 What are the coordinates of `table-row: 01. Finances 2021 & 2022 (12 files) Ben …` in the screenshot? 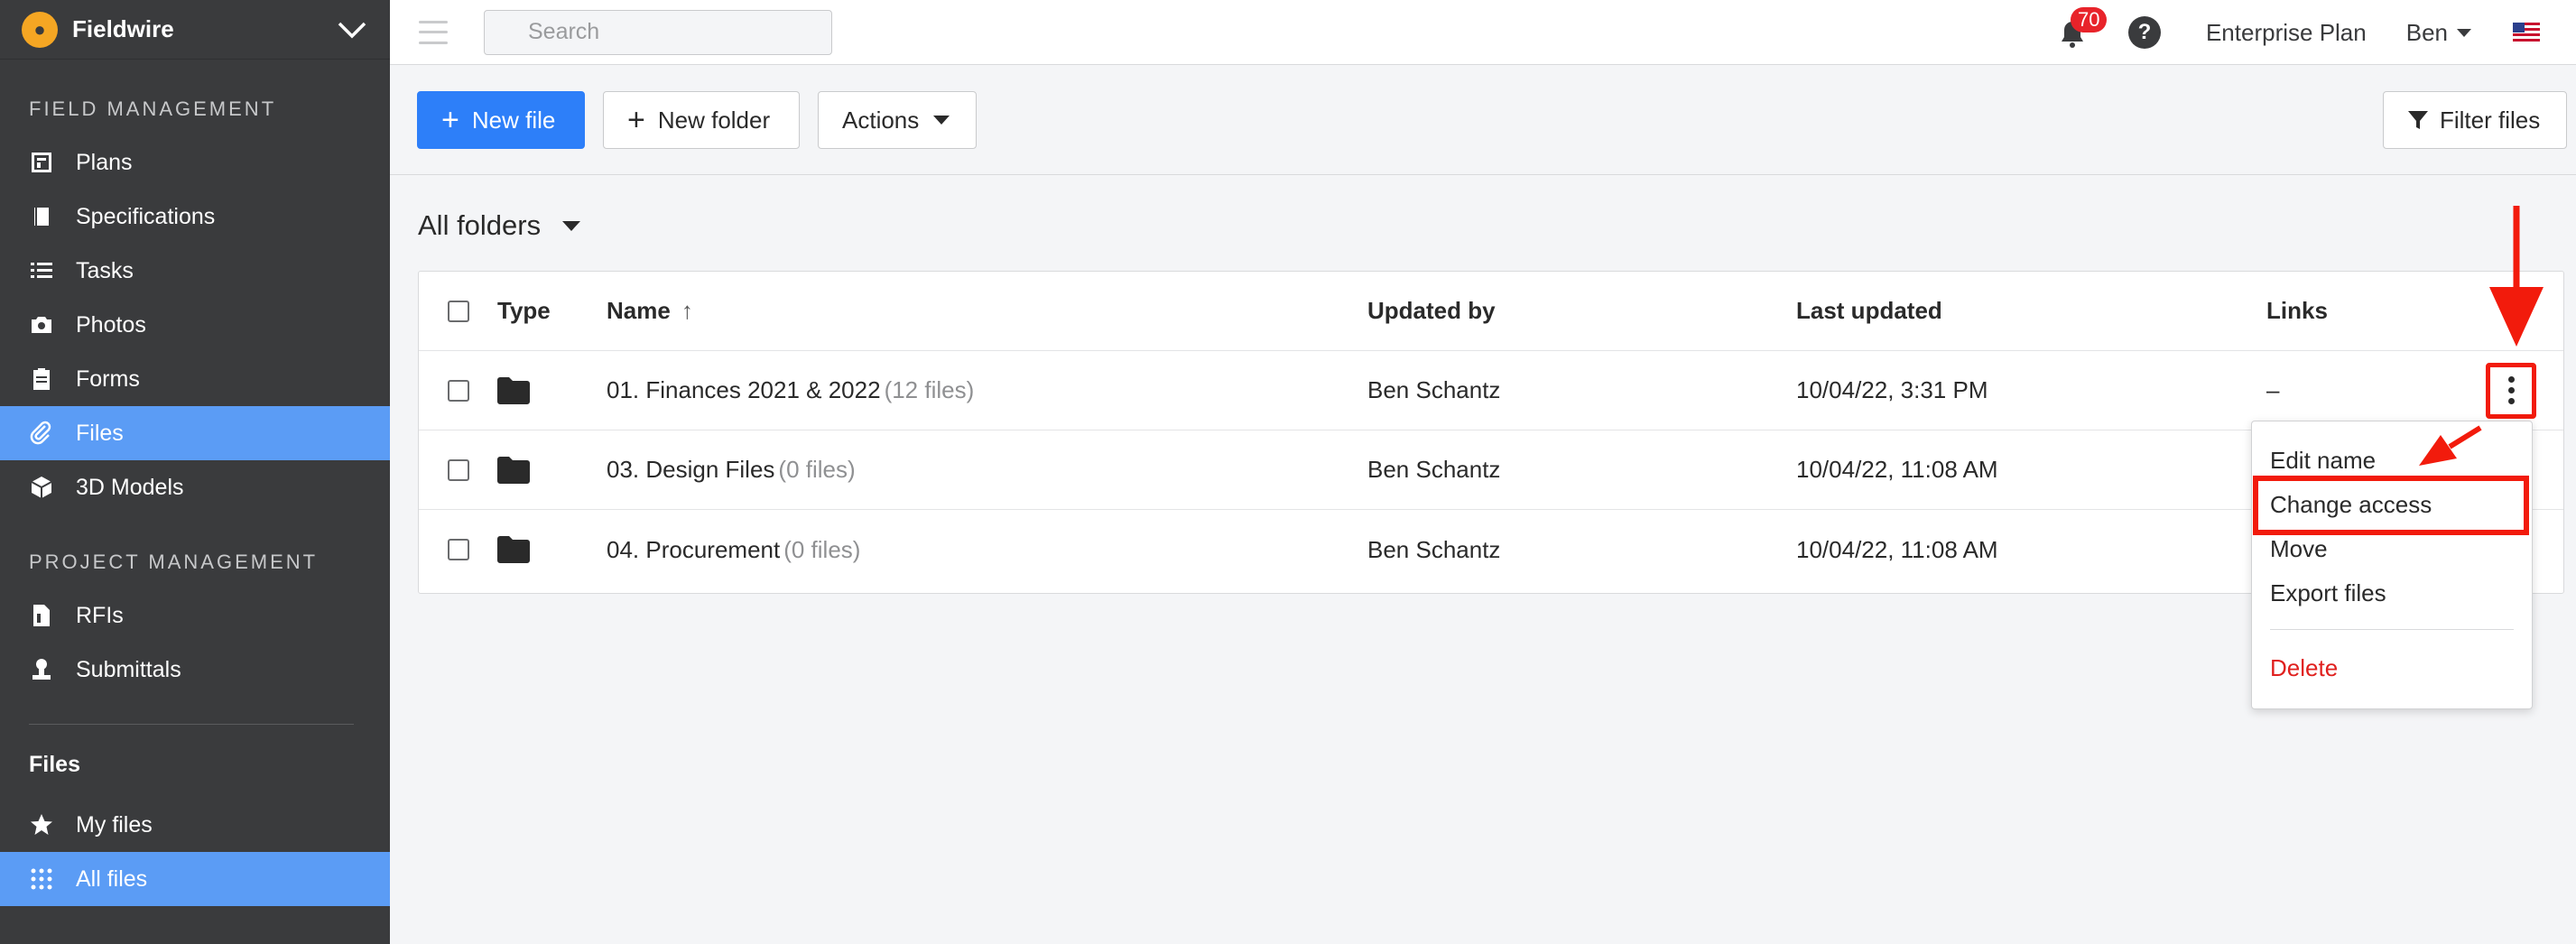 It's located at (1491, 390).